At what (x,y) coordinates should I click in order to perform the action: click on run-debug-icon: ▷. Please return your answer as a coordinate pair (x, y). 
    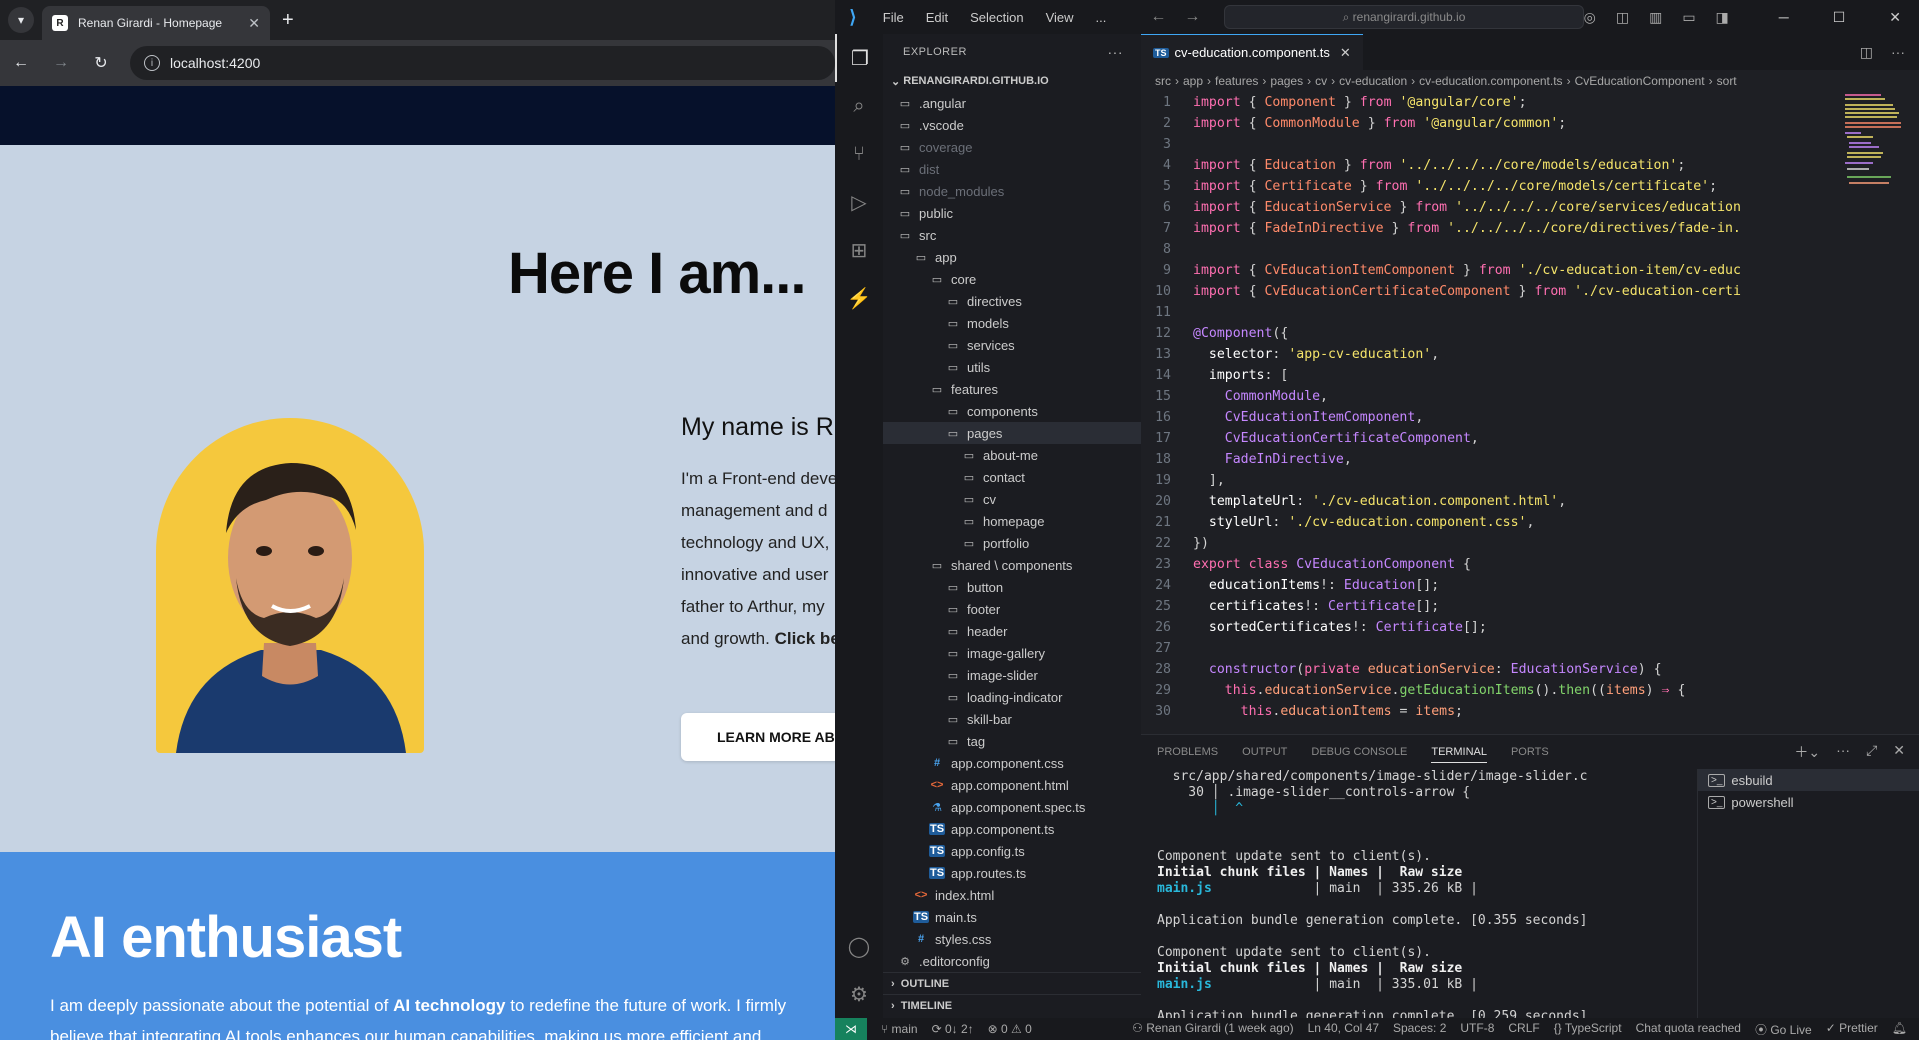
    Looking at the image, I should click on (859, 202).